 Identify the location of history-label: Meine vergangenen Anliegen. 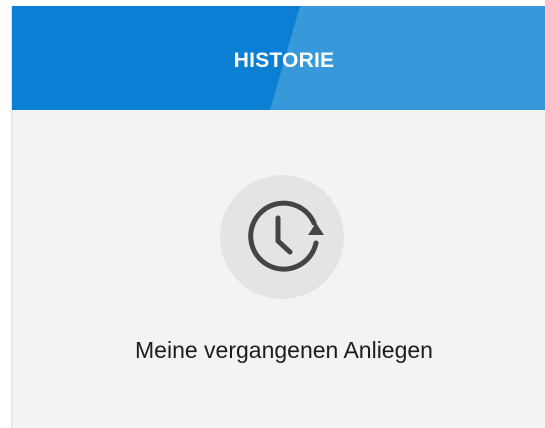
(284, 350).